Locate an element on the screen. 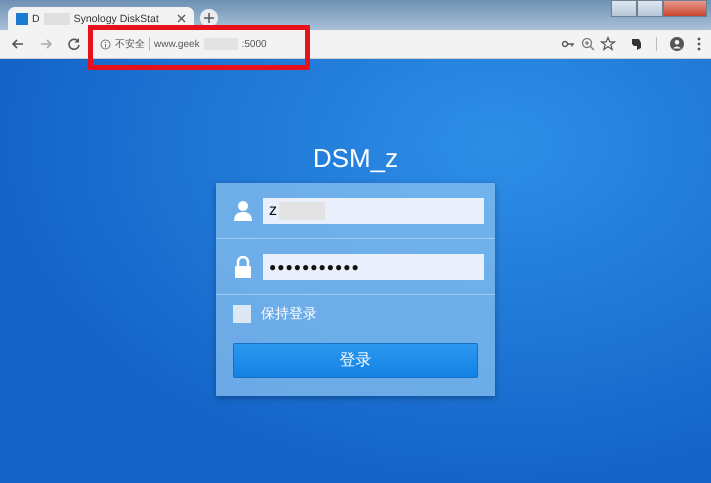 This screenshot has width=711, height=483. username-field: z is located at coordinates (373, 211).